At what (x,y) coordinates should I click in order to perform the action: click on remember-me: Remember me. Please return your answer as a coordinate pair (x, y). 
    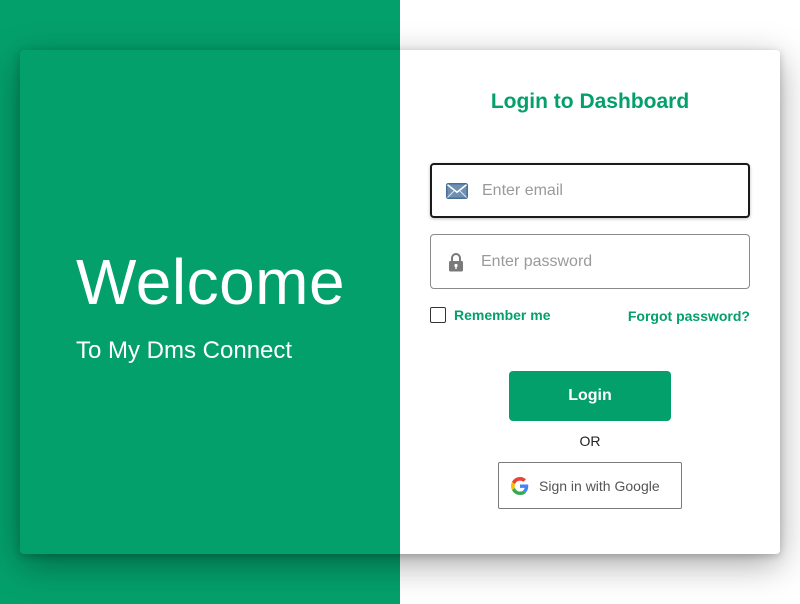
    Looking at the image, I should click on (490, 315).